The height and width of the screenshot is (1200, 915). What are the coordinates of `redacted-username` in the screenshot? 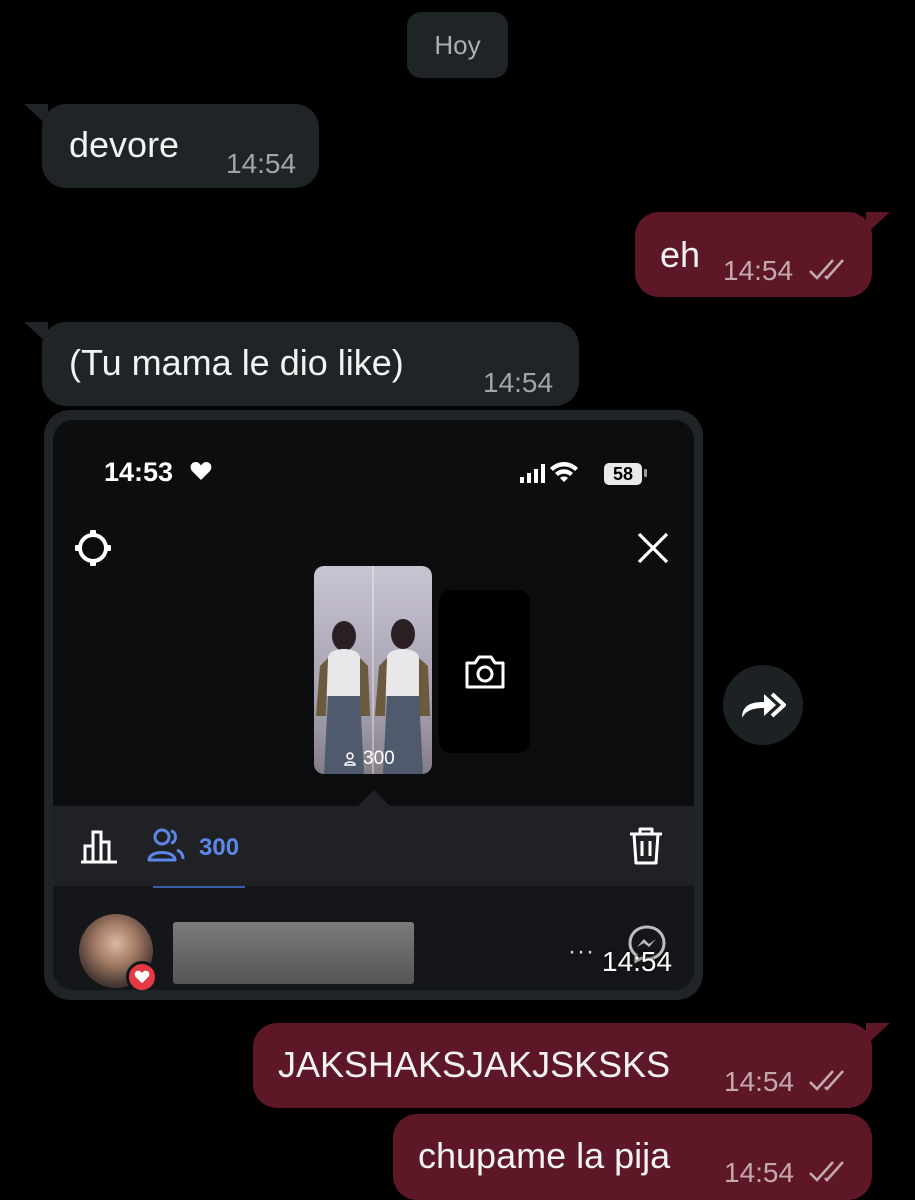 It's located at (293, 953).